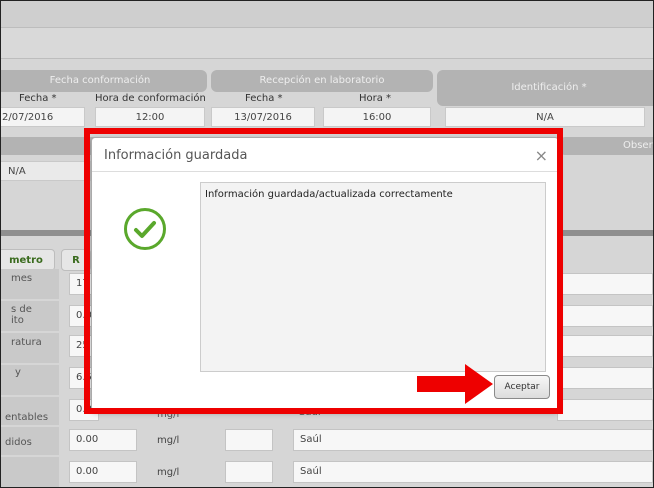  What do you see at coordinates (607, 146) in the screenshot?
I see `section-observaciones: Obser` at bounding box center [607, 146].